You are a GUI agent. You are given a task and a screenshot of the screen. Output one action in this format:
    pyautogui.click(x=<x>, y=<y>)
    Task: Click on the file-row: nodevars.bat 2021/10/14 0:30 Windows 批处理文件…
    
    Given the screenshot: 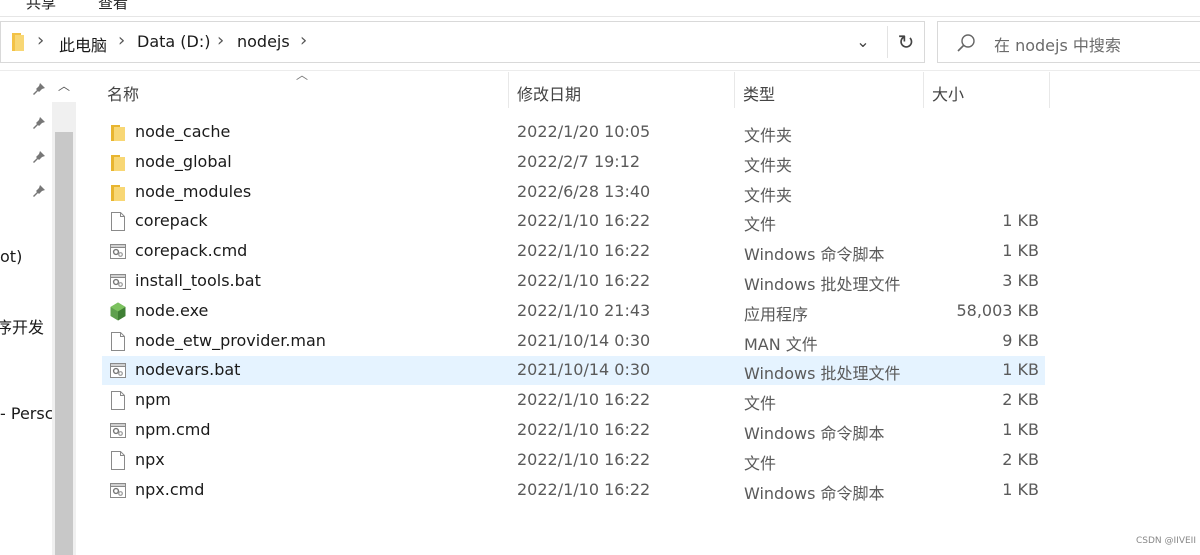 What is the action you would take?
    pyautogui.click(x=573, y=371)
    